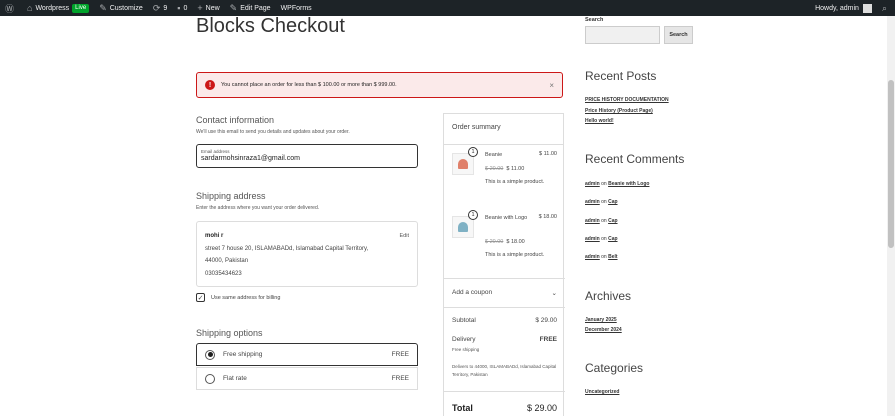  I want to click on radio-icon, so click(210, 378).